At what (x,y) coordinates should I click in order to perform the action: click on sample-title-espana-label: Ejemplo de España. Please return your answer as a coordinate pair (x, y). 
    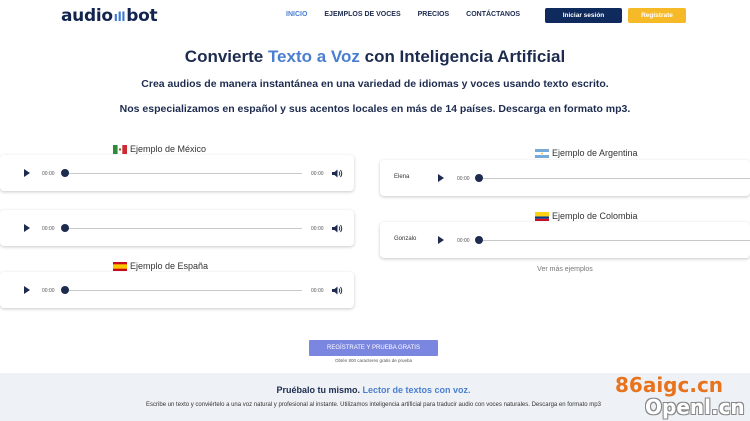
    Looking at the image, I should click on (169, 266).